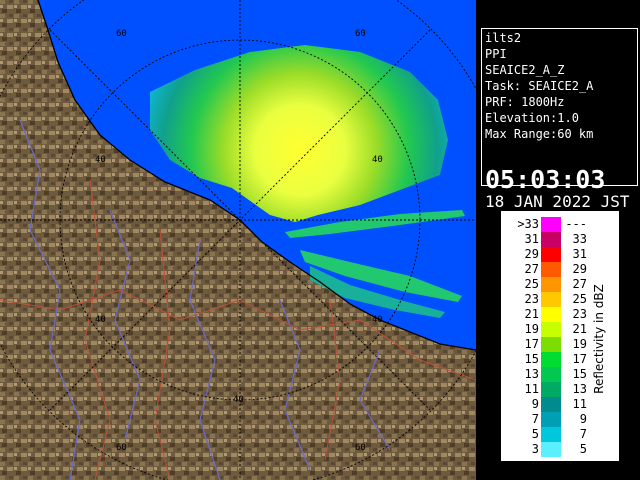 This screenshot has height=480, width=640. What do you see at coordinates (525, 102) in the screenshot?
I see `info-prf: PRF: 1800Hz` at bounding box center [525, 102].